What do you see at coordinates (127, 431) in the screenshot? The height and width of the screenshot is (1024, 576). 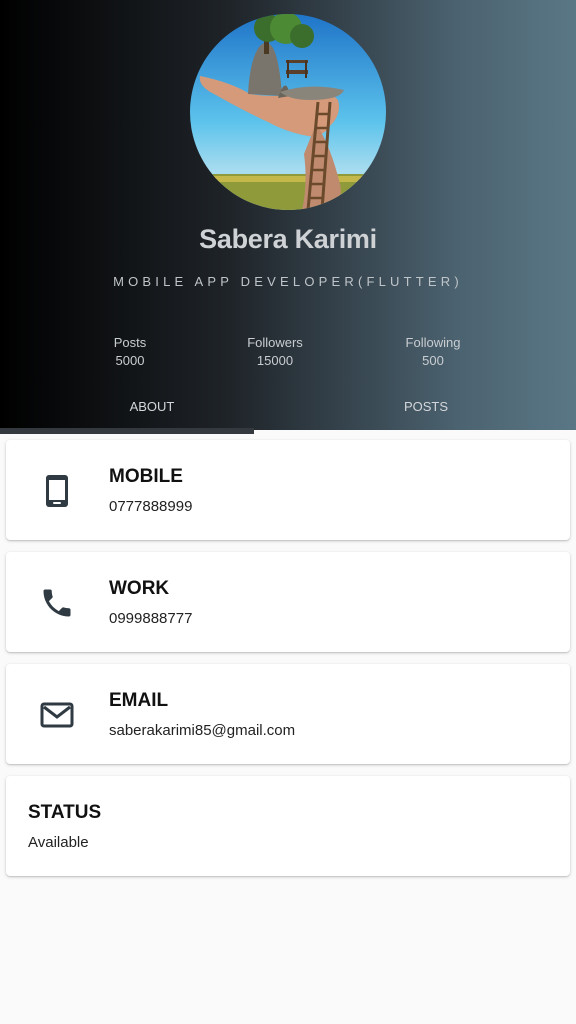 I see `tab-indicator` at bounding box center [127, 431].